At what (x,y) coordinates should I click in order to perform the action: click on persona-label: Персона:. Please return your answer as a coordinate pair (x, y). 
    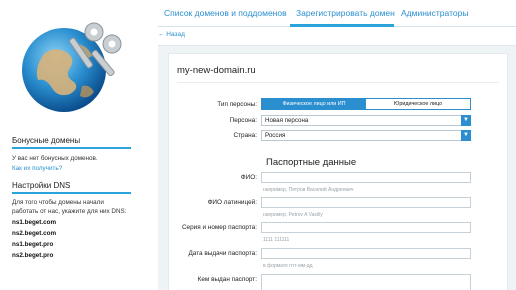
    Looking at the image, I should click on (243, 120).